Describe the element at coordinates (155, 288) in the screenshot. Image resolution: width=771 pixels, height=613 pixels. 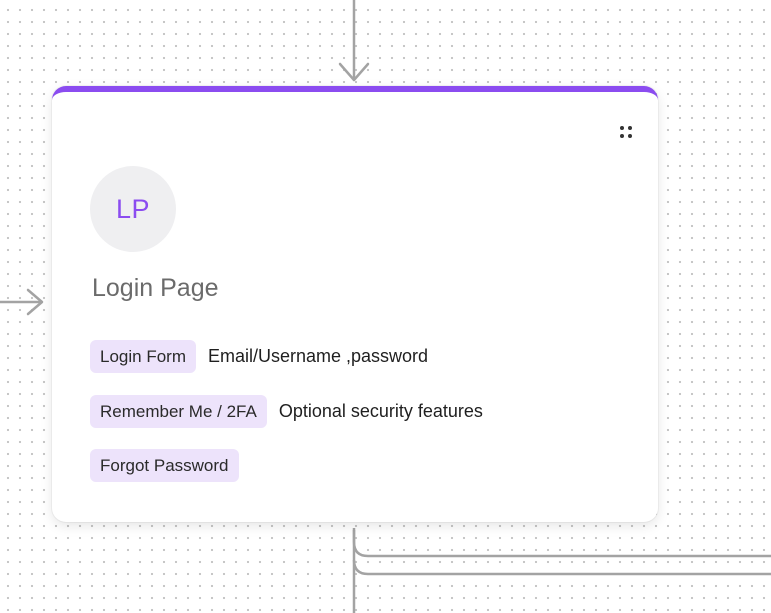
I see `node-title: Login Page` at that location.